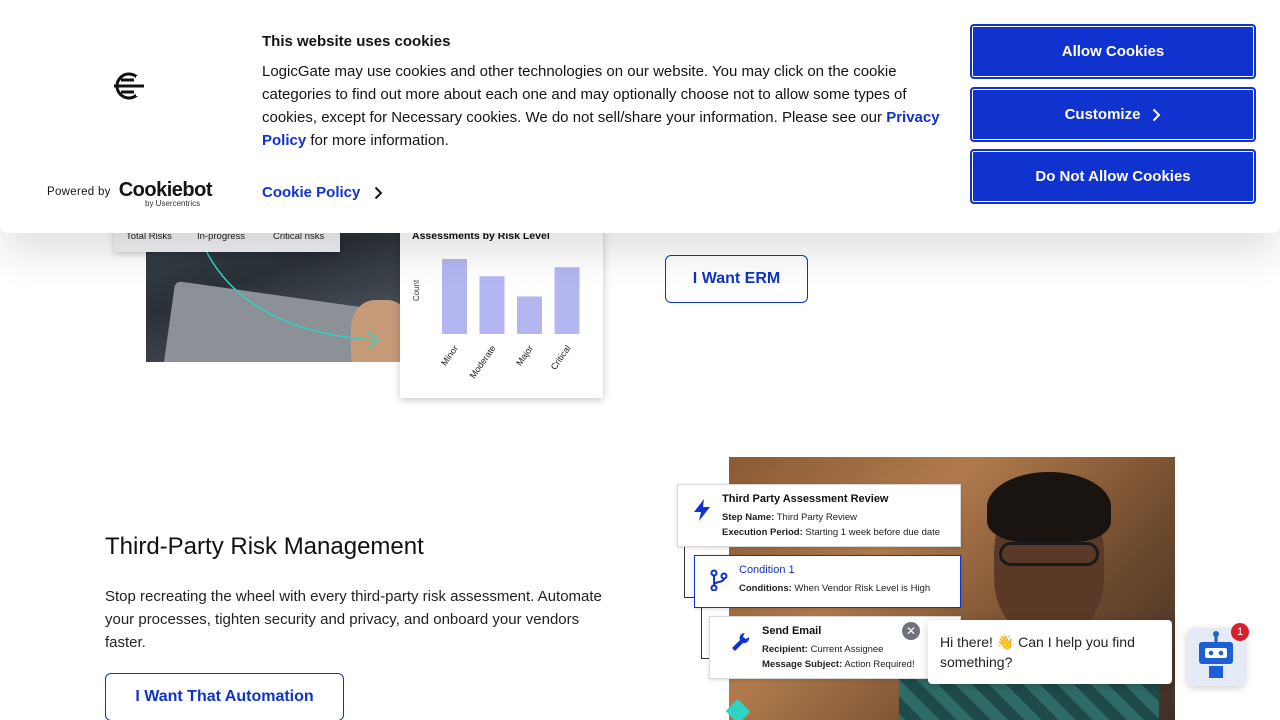  I want to click on chart-bar-minor, so click(454, 296).